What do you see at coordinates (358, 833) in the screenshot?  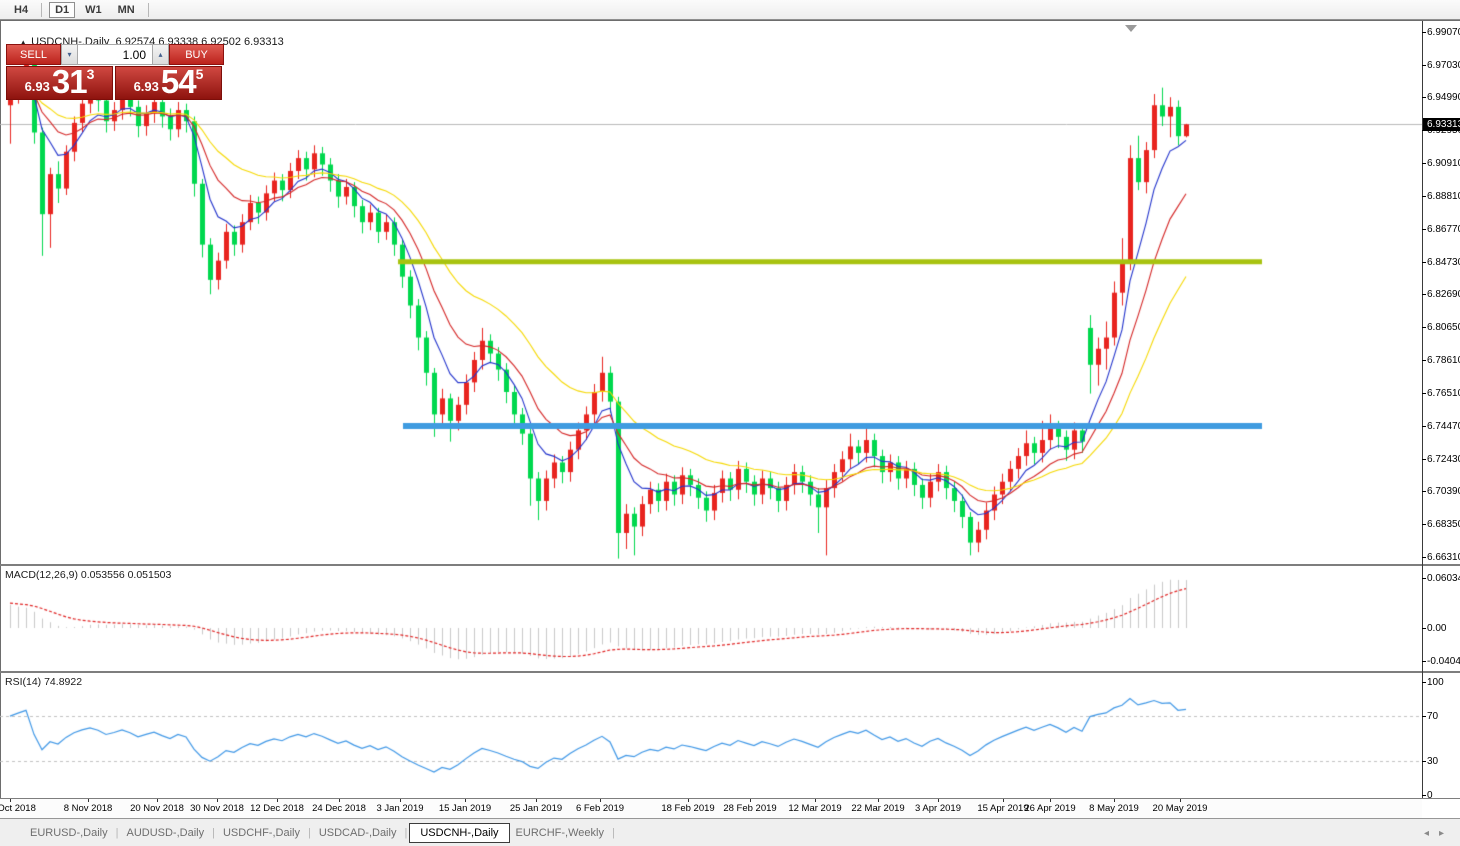 I see `chart-tab-usdcad: USDCAD-,Daily` at bounding box center [358, 833].